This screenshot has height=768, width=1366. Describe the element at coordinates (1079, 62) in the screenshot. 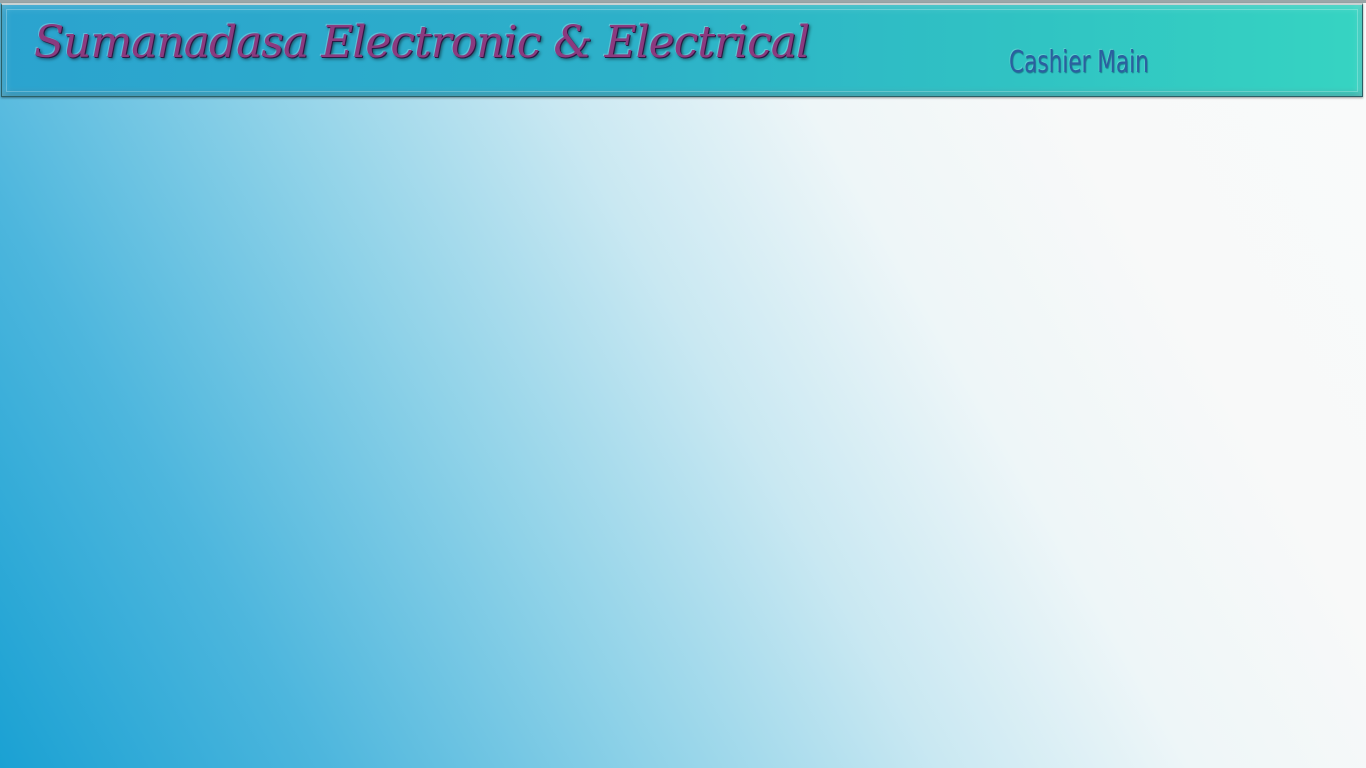

I see `screen-title: Cashier Main` at that location.